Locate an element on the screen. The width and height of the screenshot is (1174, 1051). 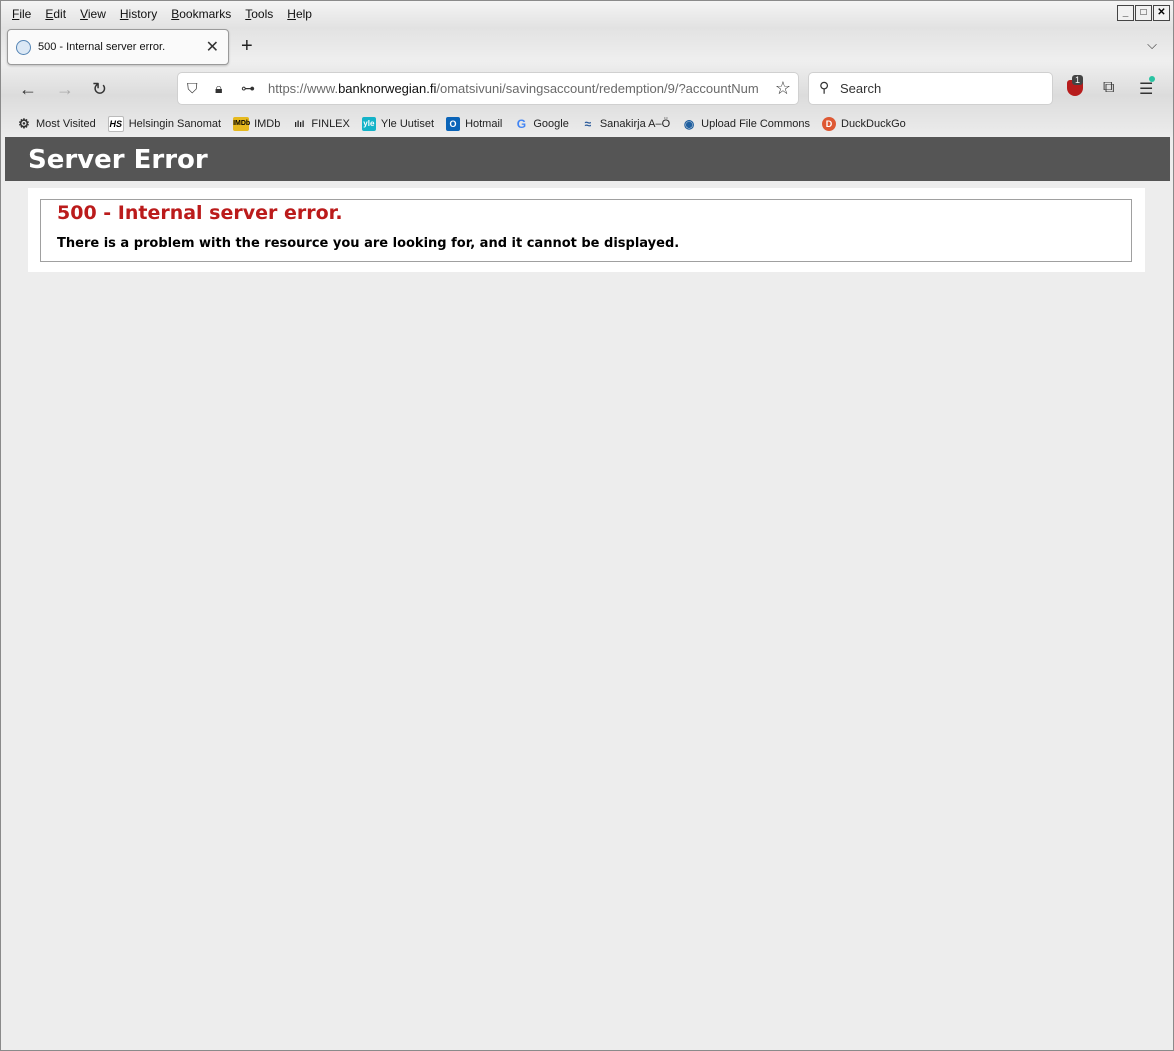
bookmark-duckduckgo: D DuckDuckGo is located at coordinates (864, 124).